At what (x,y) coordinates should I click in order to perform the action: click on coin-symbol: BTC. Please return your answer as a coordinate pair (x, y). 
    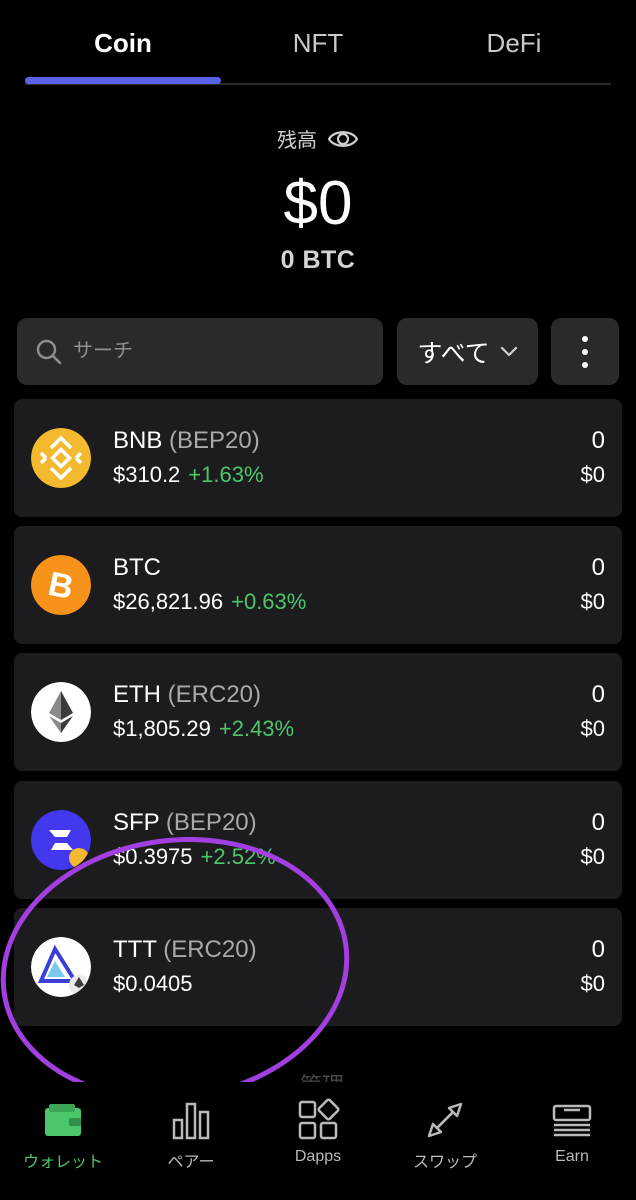
    Looking at the image, I should click on (137, 567).